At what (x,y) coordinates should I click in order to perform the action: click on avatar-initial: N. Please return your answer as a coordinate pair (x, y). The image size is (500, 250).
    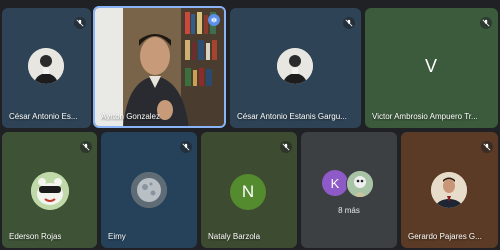
    Looking at the image, I should click on (248, 192).